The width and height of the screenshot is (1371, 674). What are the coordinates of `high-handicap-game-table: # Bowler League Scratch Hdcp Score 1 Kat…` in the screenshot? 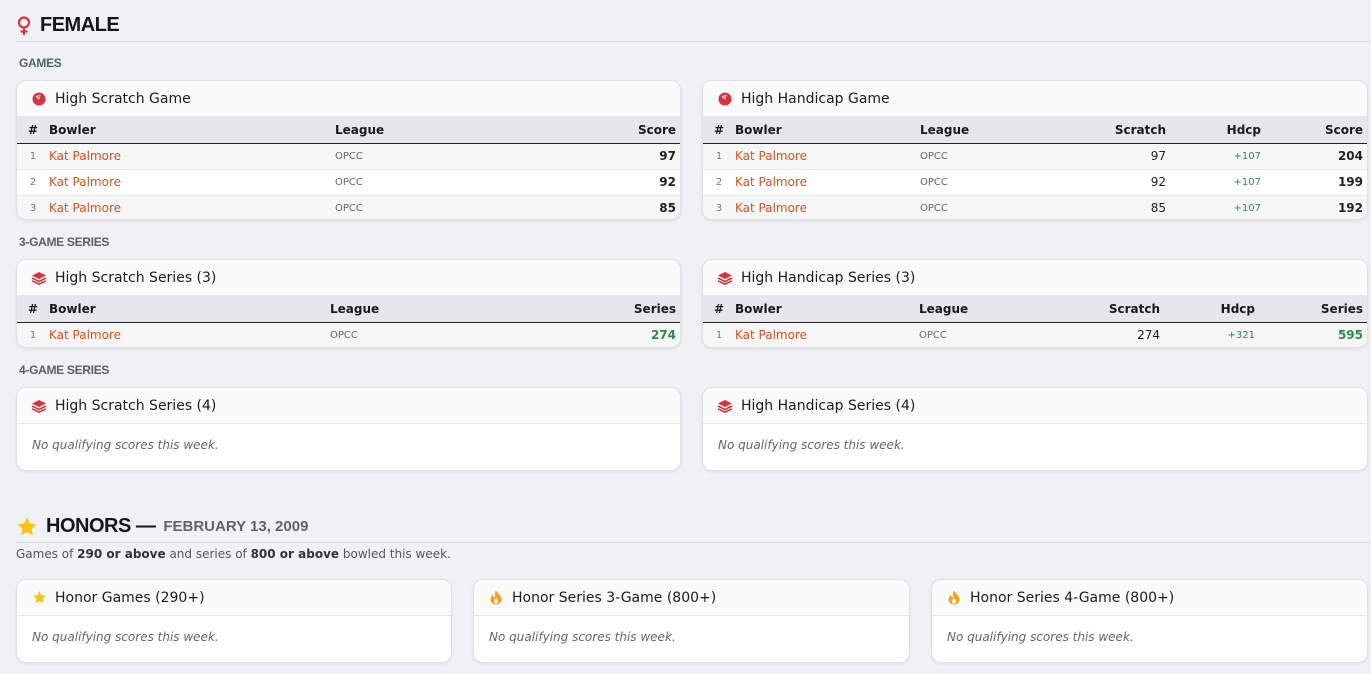 It's located at (1035, 168).